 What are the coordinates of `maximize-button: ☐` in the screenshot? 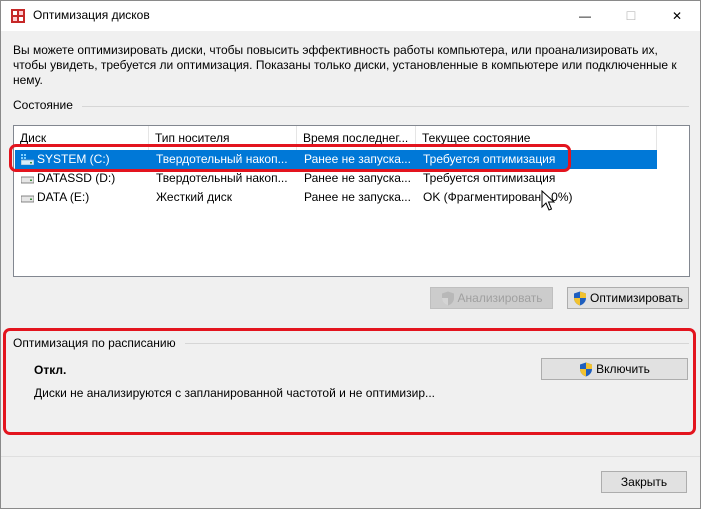 It's located at (631, 15).